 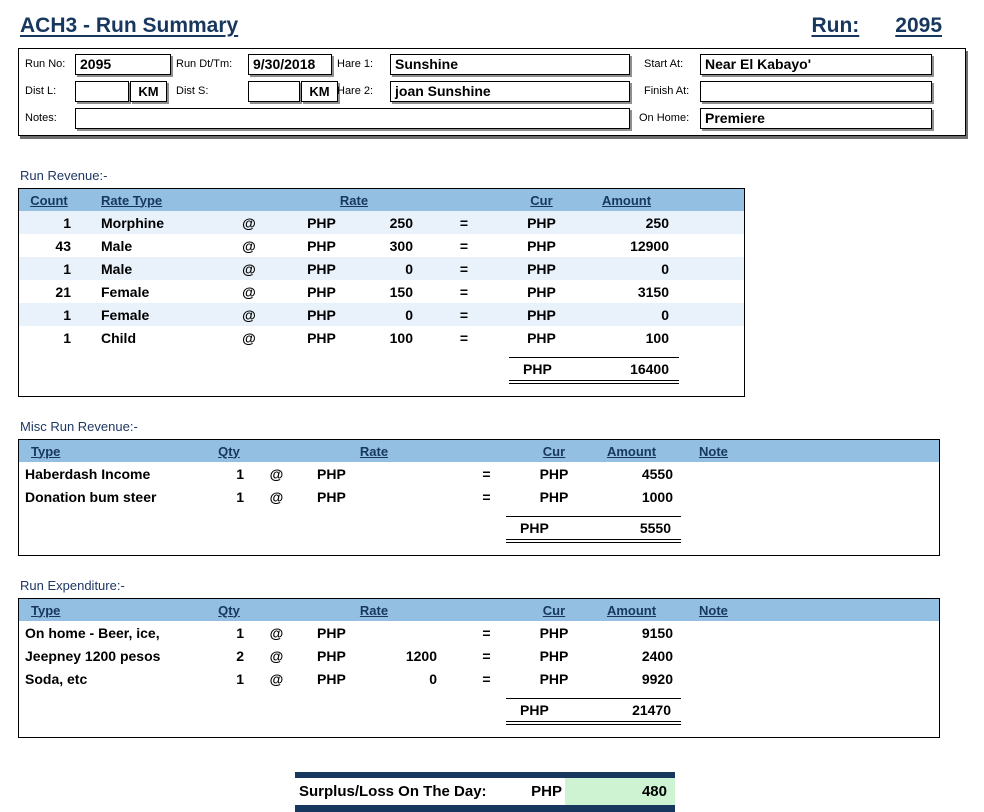 I want to click on run-no-field: 2095, so click(x=123, y=64).